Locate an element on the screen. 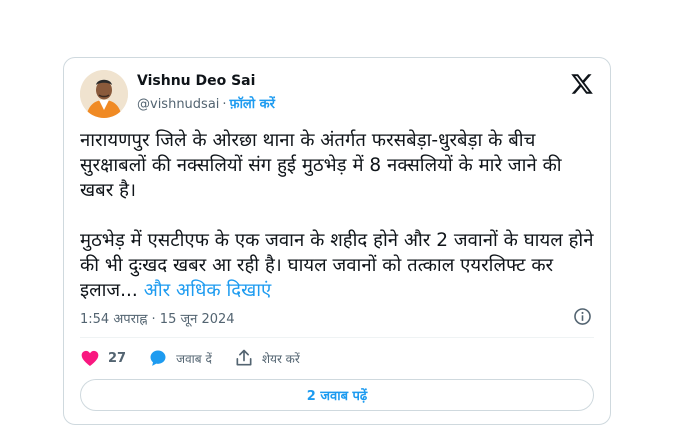 The image size is (696, 431). avatar is located at coordinates (104, 94).